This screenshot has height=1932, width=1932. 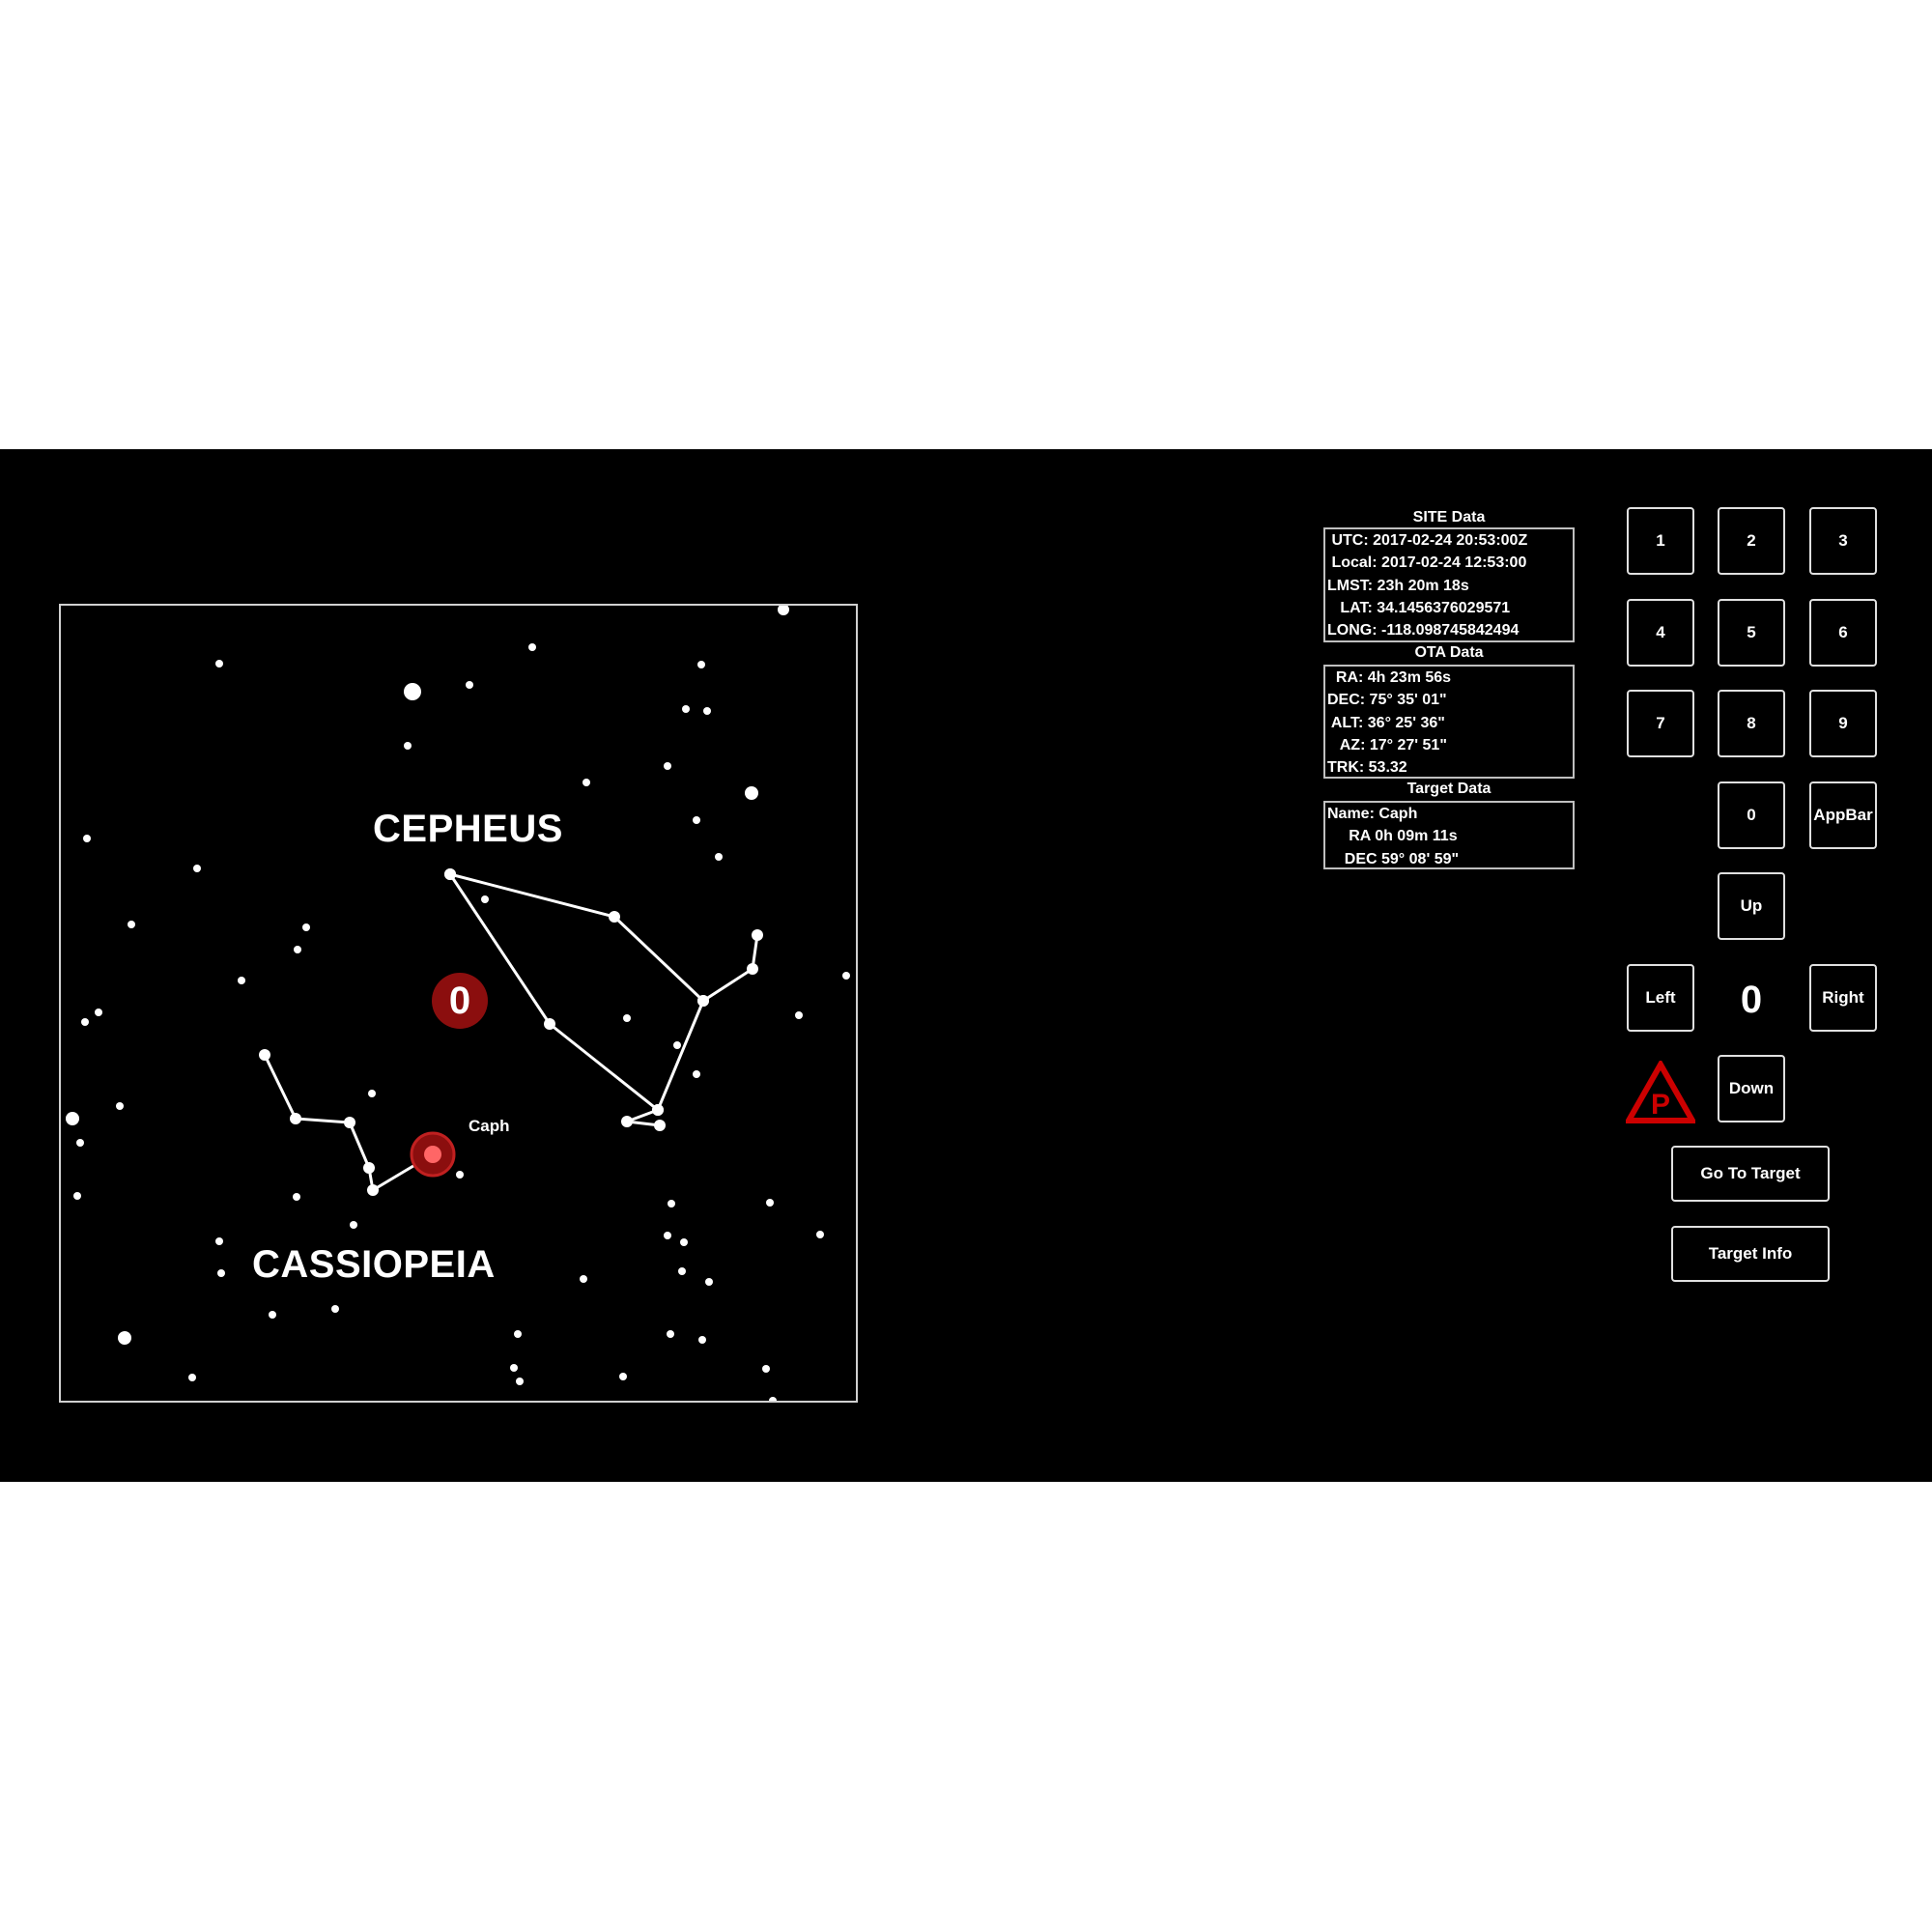 What do you see at coordinates (374, 1264) in the screenshot?
I see `constellation-label-cassiopeia: CASSIOPEIA` at bounding box center [374, 1264].